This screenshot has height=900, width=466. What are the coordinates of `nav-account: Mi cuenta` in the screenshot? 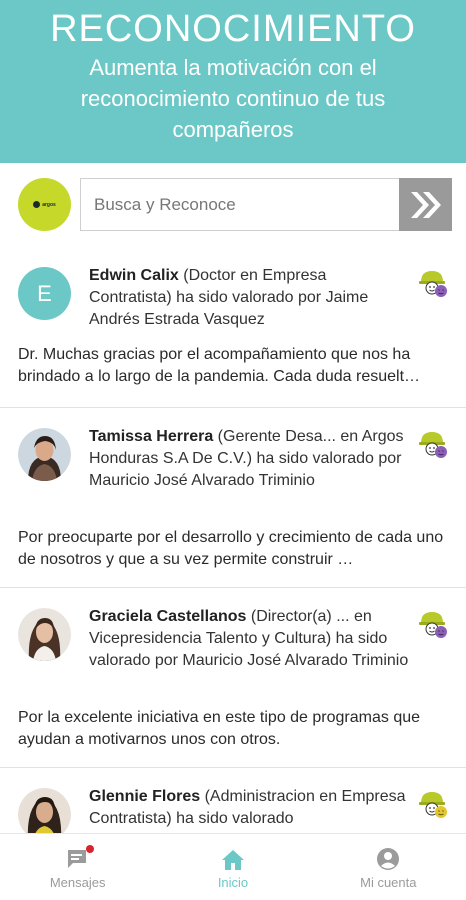 It's located at (388, 867).